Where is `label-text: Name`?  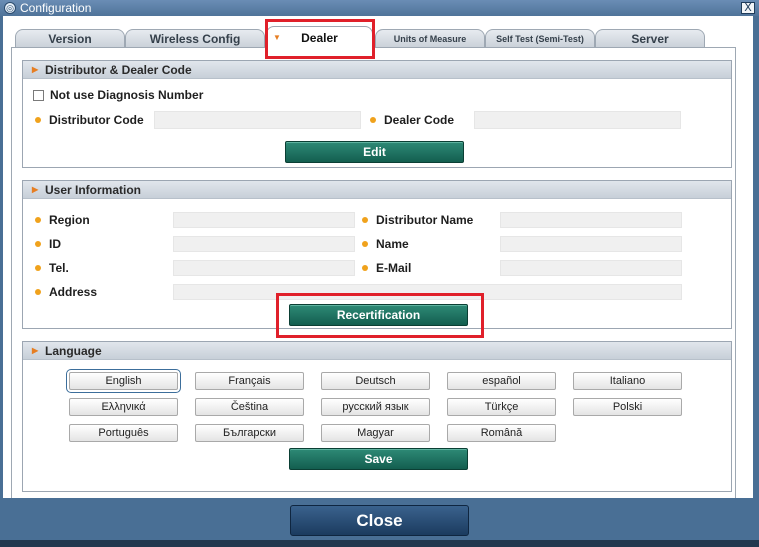 label-text: Name is located at coordinates (392, 244).